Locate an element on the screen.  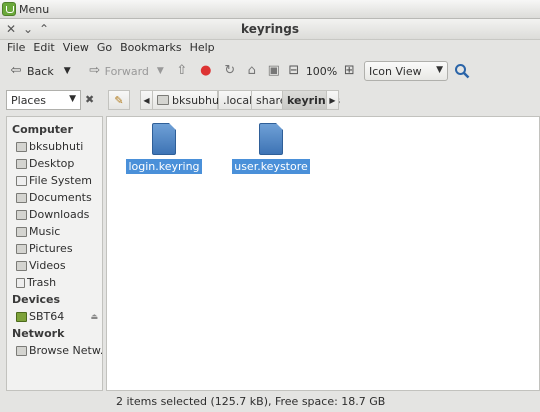
close-sidebar-icon: ✖ is located at coordinates (89, 99).